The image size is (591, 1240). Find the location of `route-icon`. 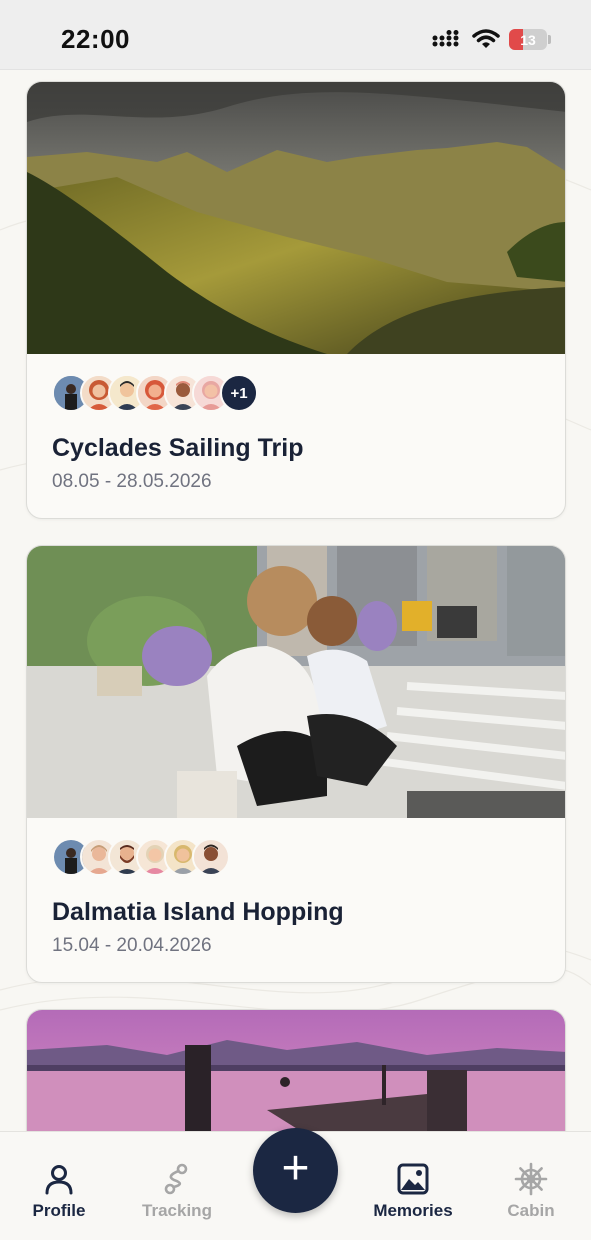

route-icon is located at coordinates (176, 1179).